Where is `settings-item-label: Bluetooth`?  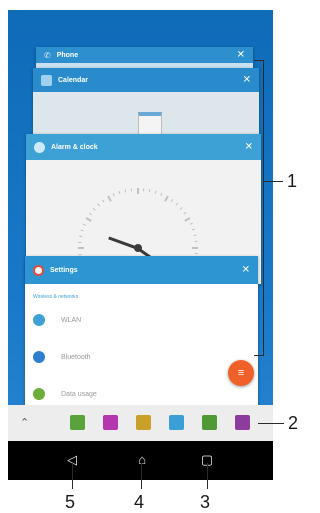 settings-item-label: Bluetooth is located at coordinates (76, 357).